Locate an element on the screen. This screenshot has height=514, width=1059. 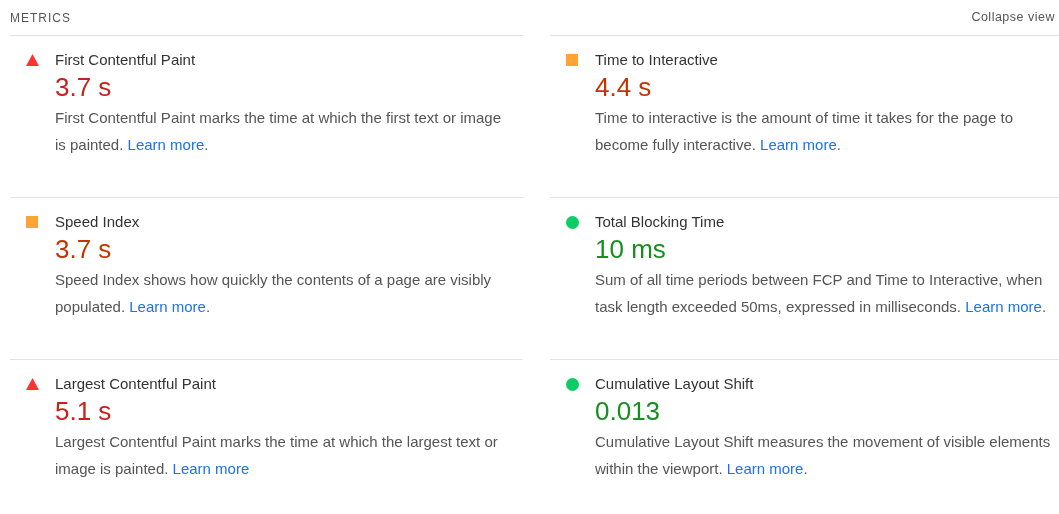
metric-description: Time to interactive is the amount of time it takes for the page to become fully interactive. Learn more. is located at coordinates (804, 131).